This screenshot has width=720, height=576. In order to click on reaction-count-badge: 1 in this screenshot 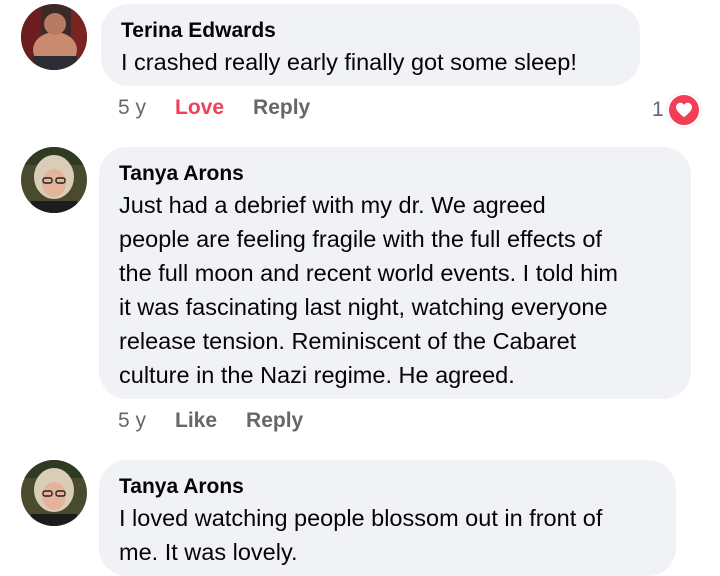, I will do `click(676, 110)`.